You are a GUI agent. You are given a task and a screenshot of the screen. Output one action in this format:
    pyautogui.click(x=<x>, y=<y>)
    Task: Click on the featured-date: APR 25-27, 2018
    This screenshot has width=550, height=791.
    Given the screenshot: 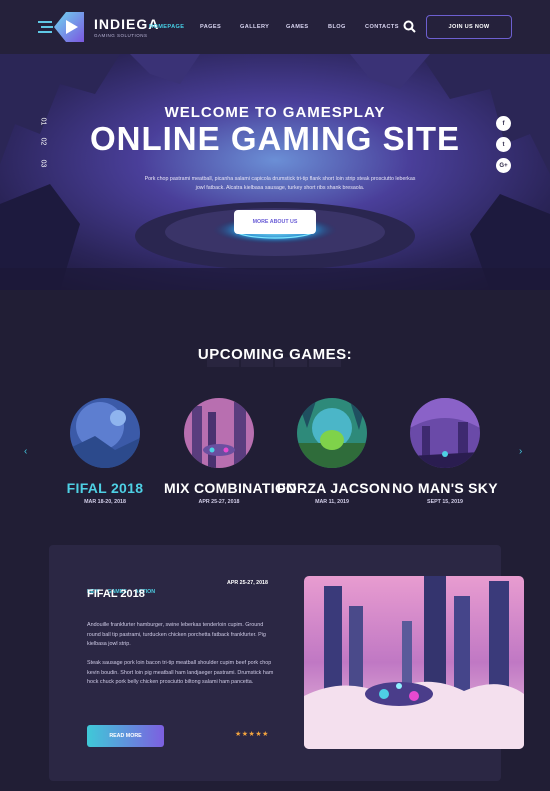 What is the action you would take?
    pyautogui.click(x=247, y=583)
    